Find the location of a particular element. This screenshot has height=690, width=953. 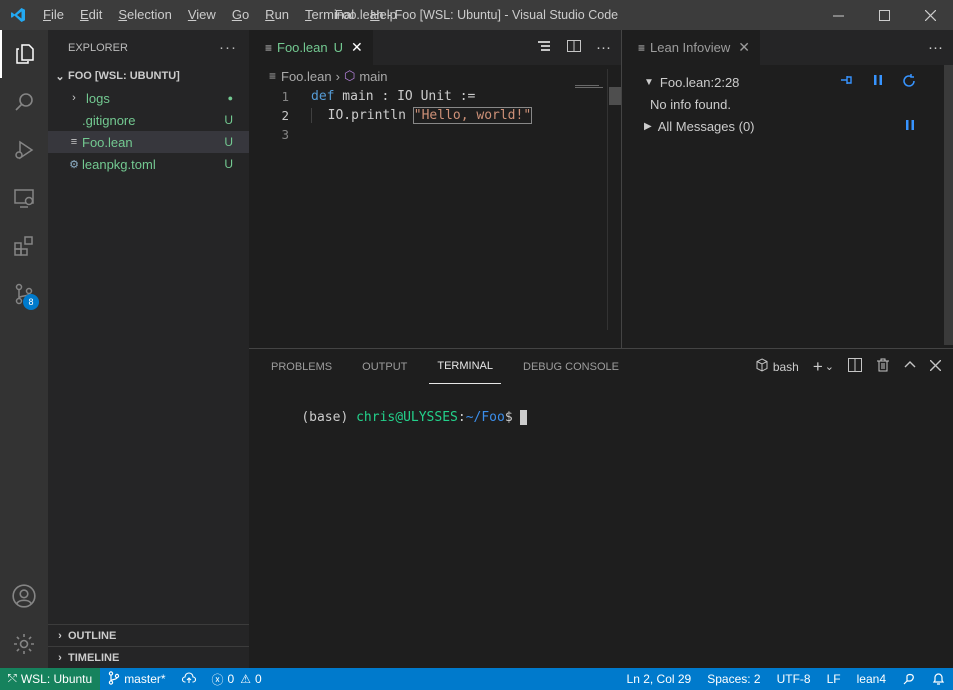

split-terminal-icon is located at coordinates (855, 366).